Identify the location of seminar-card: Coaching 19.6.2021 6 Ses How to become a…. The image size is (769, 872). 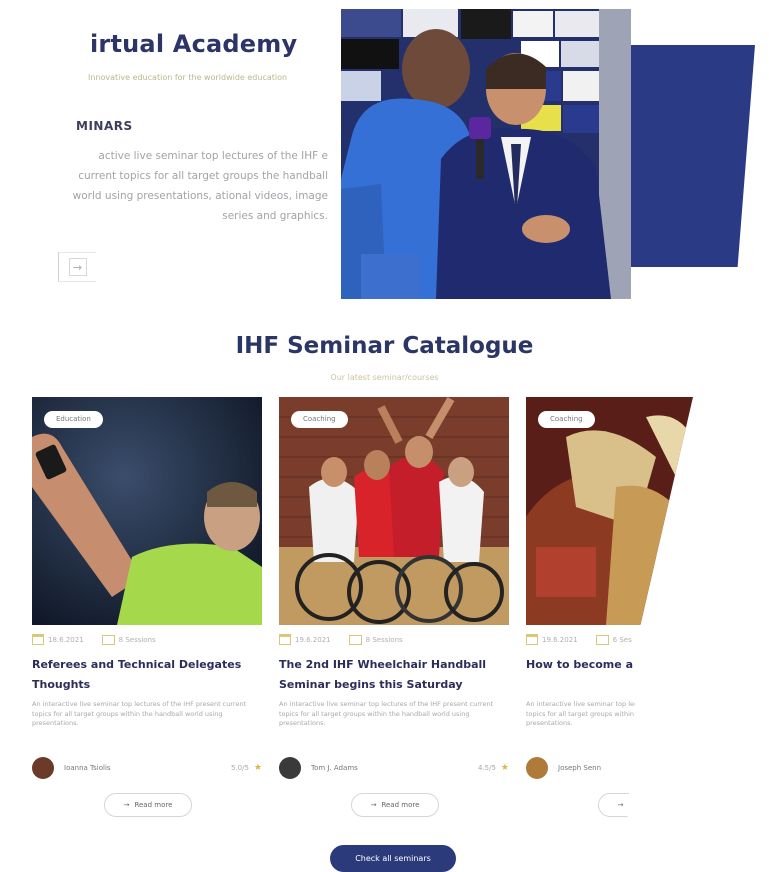
(633, 614).